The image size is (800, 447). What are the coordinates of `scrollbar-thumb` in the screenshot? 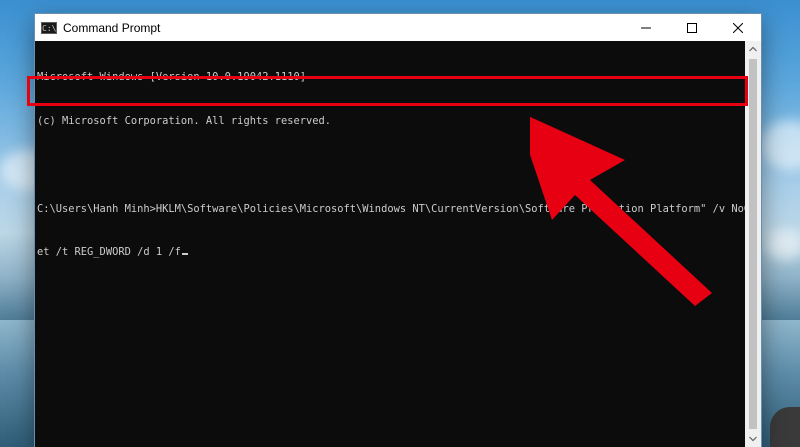 It's located at (753, 244).